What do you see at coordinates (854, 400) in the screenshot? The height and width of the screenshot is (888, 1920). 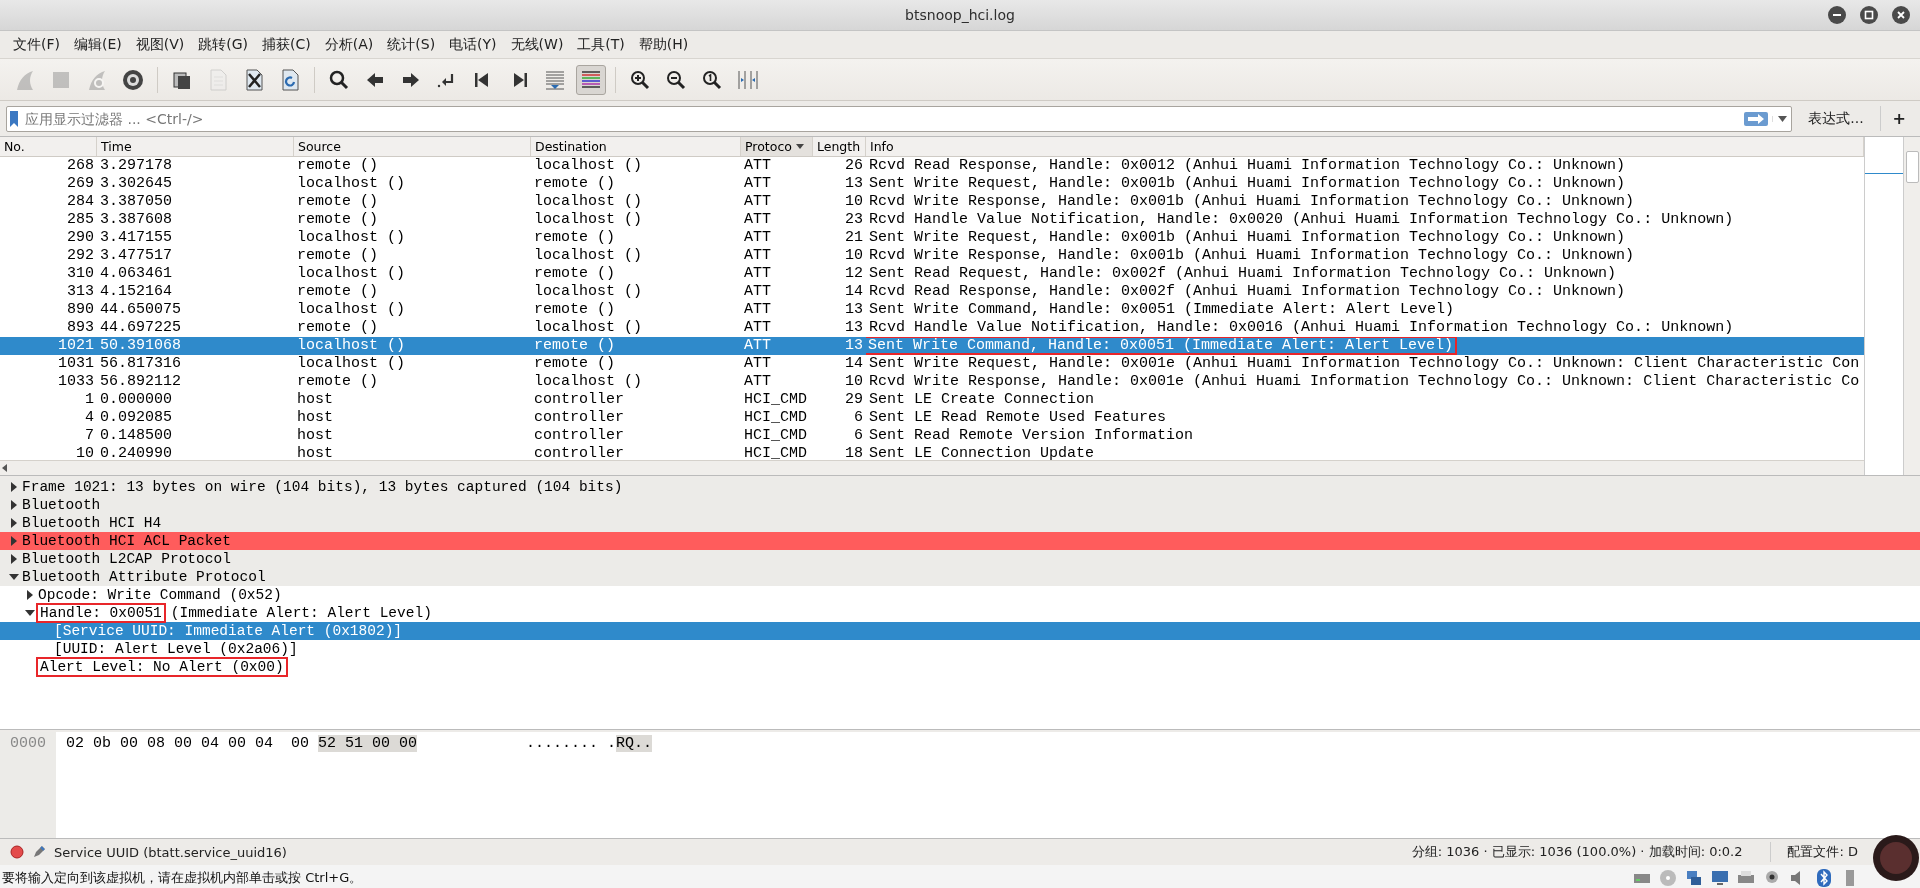 I see `table-cell-text: 29` at bounding box center [854, 400].